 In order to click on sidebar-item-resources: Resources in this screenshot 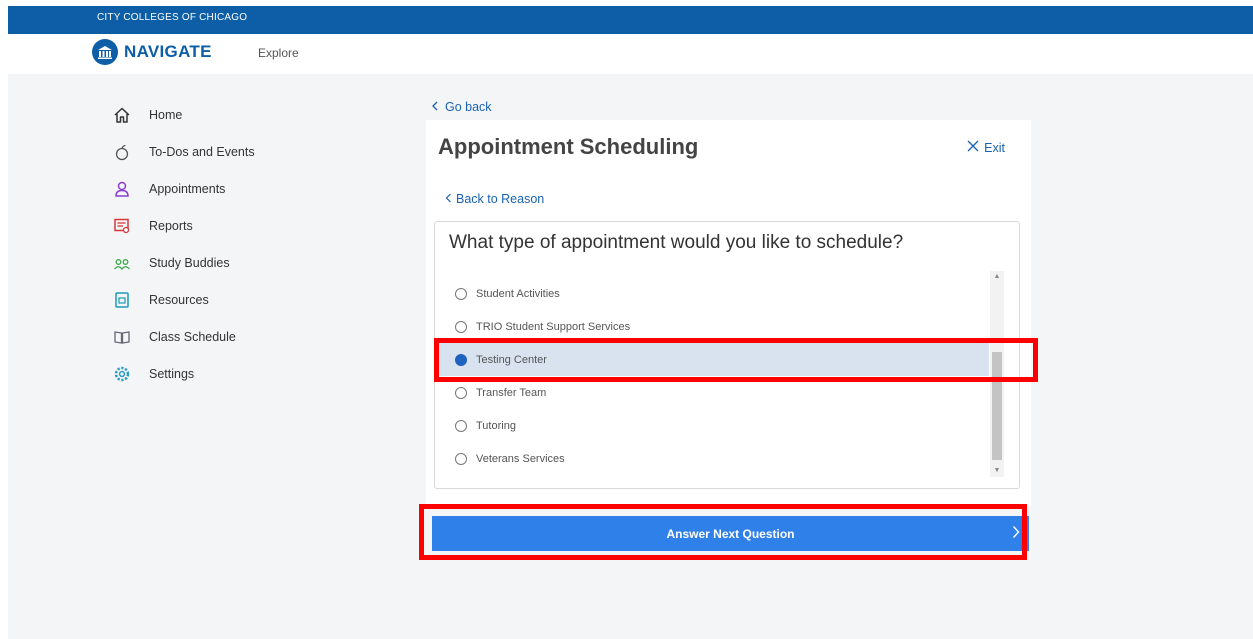, I will do `click(221, 299)`.